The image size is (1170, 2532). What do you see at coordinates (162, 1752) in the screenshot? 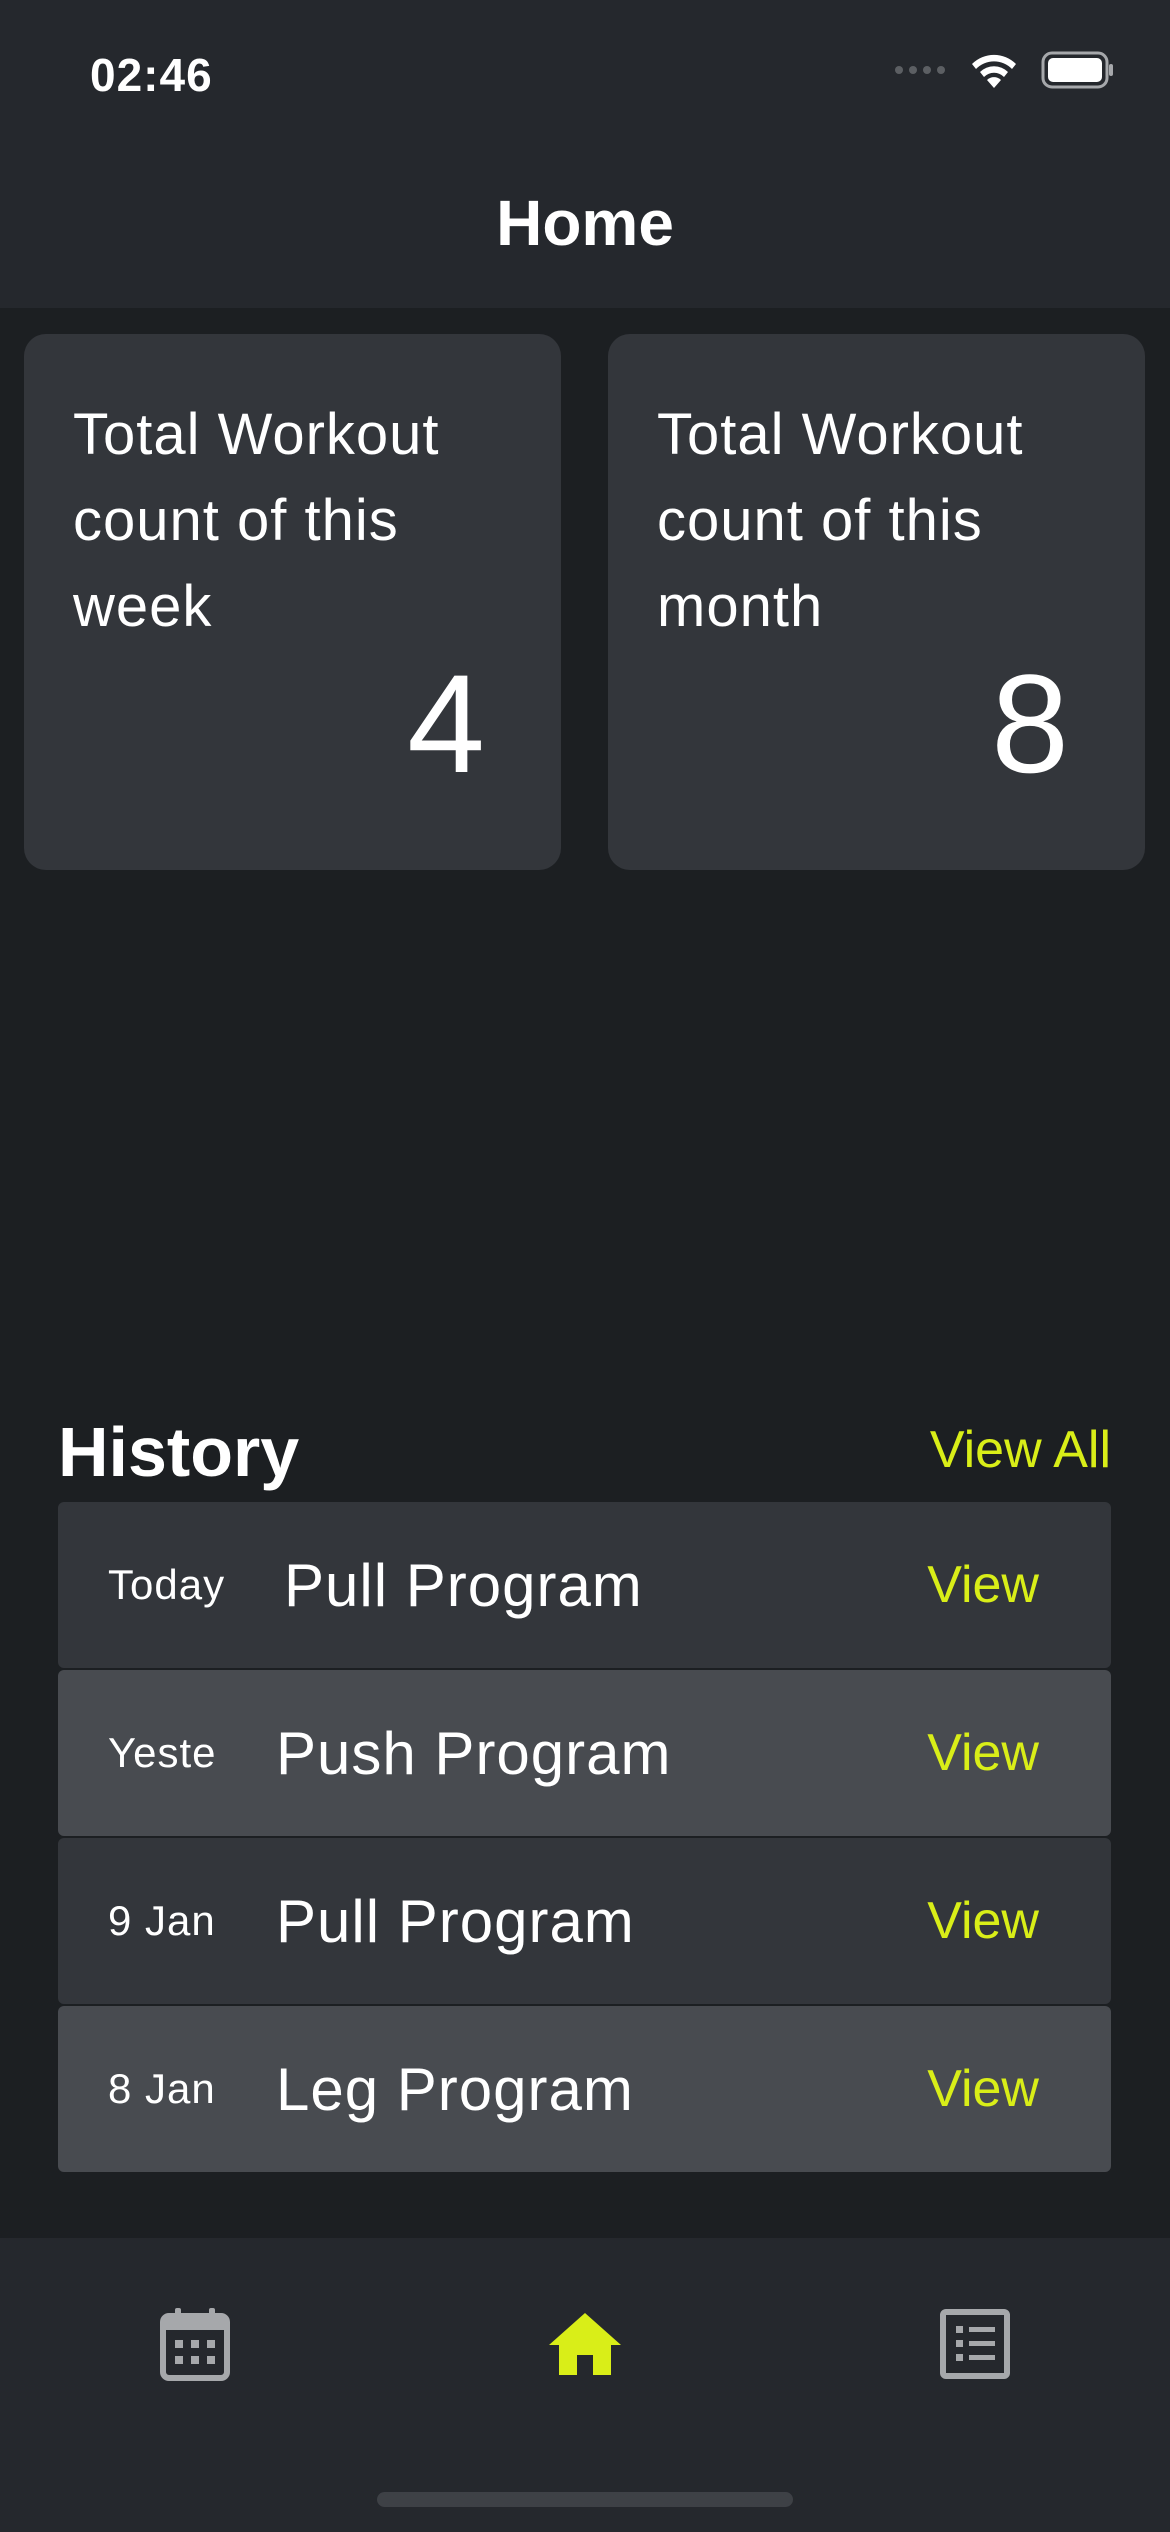
I see `history-row-date: Yeste` at bounding box center [162, 1752].